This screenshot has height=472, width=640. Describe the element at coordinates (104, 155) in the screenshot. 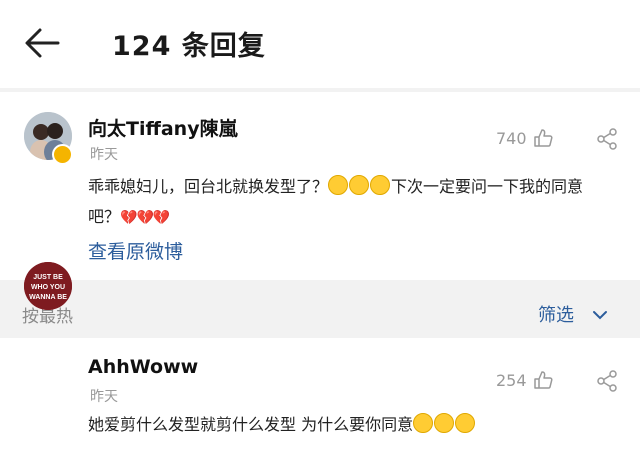

I see `comment-time: 昨天` at that location.